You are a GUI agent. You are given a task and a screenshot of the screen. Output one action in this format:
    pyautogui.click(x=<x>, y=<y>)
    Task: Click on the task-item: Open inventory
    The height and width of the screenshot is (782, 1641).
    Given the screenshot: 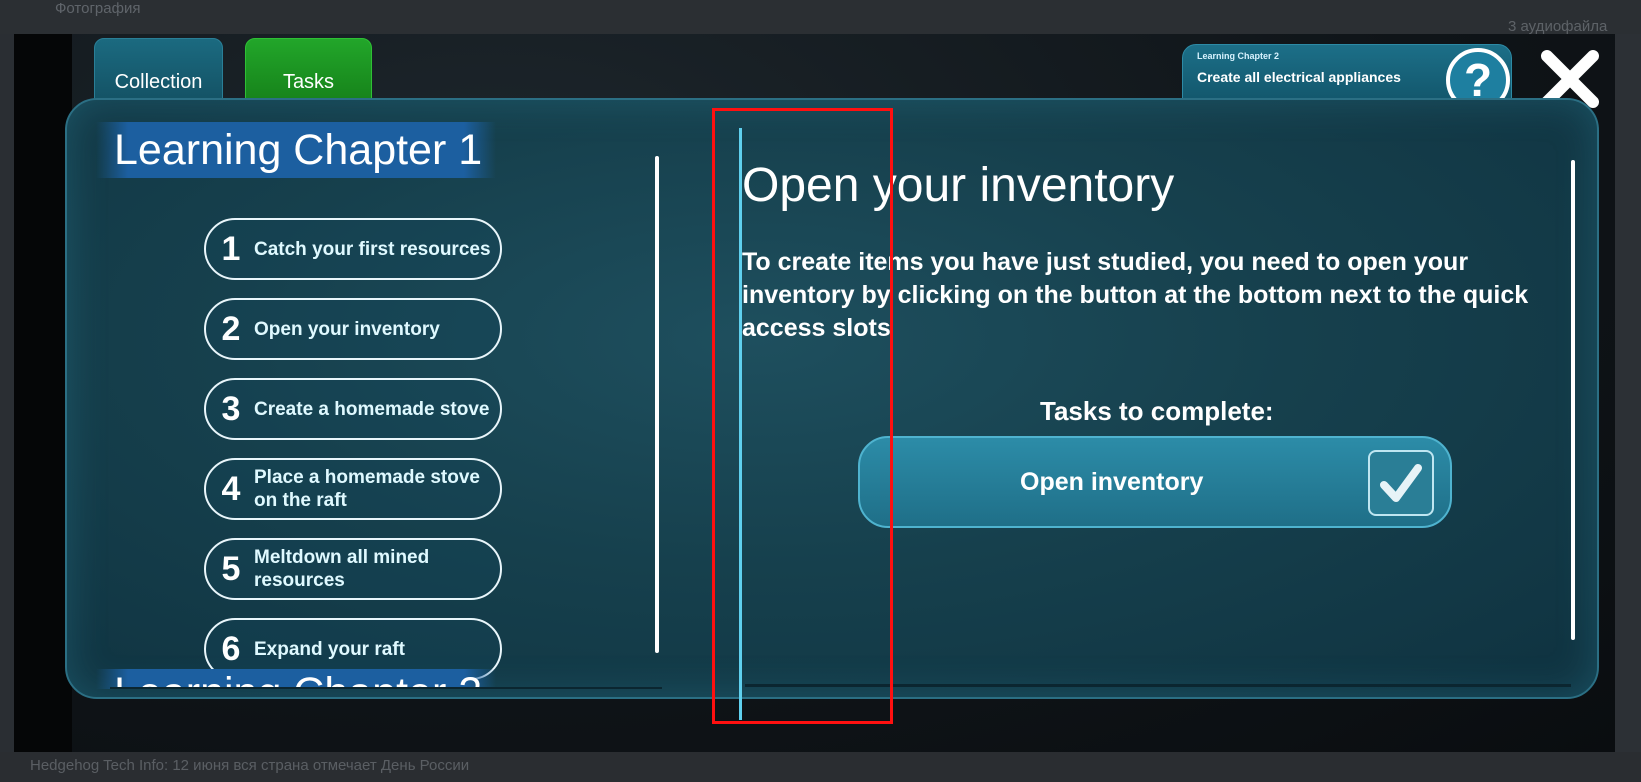 What is the action you would take?
    pyautogui.click(x=1155, y=482)
    